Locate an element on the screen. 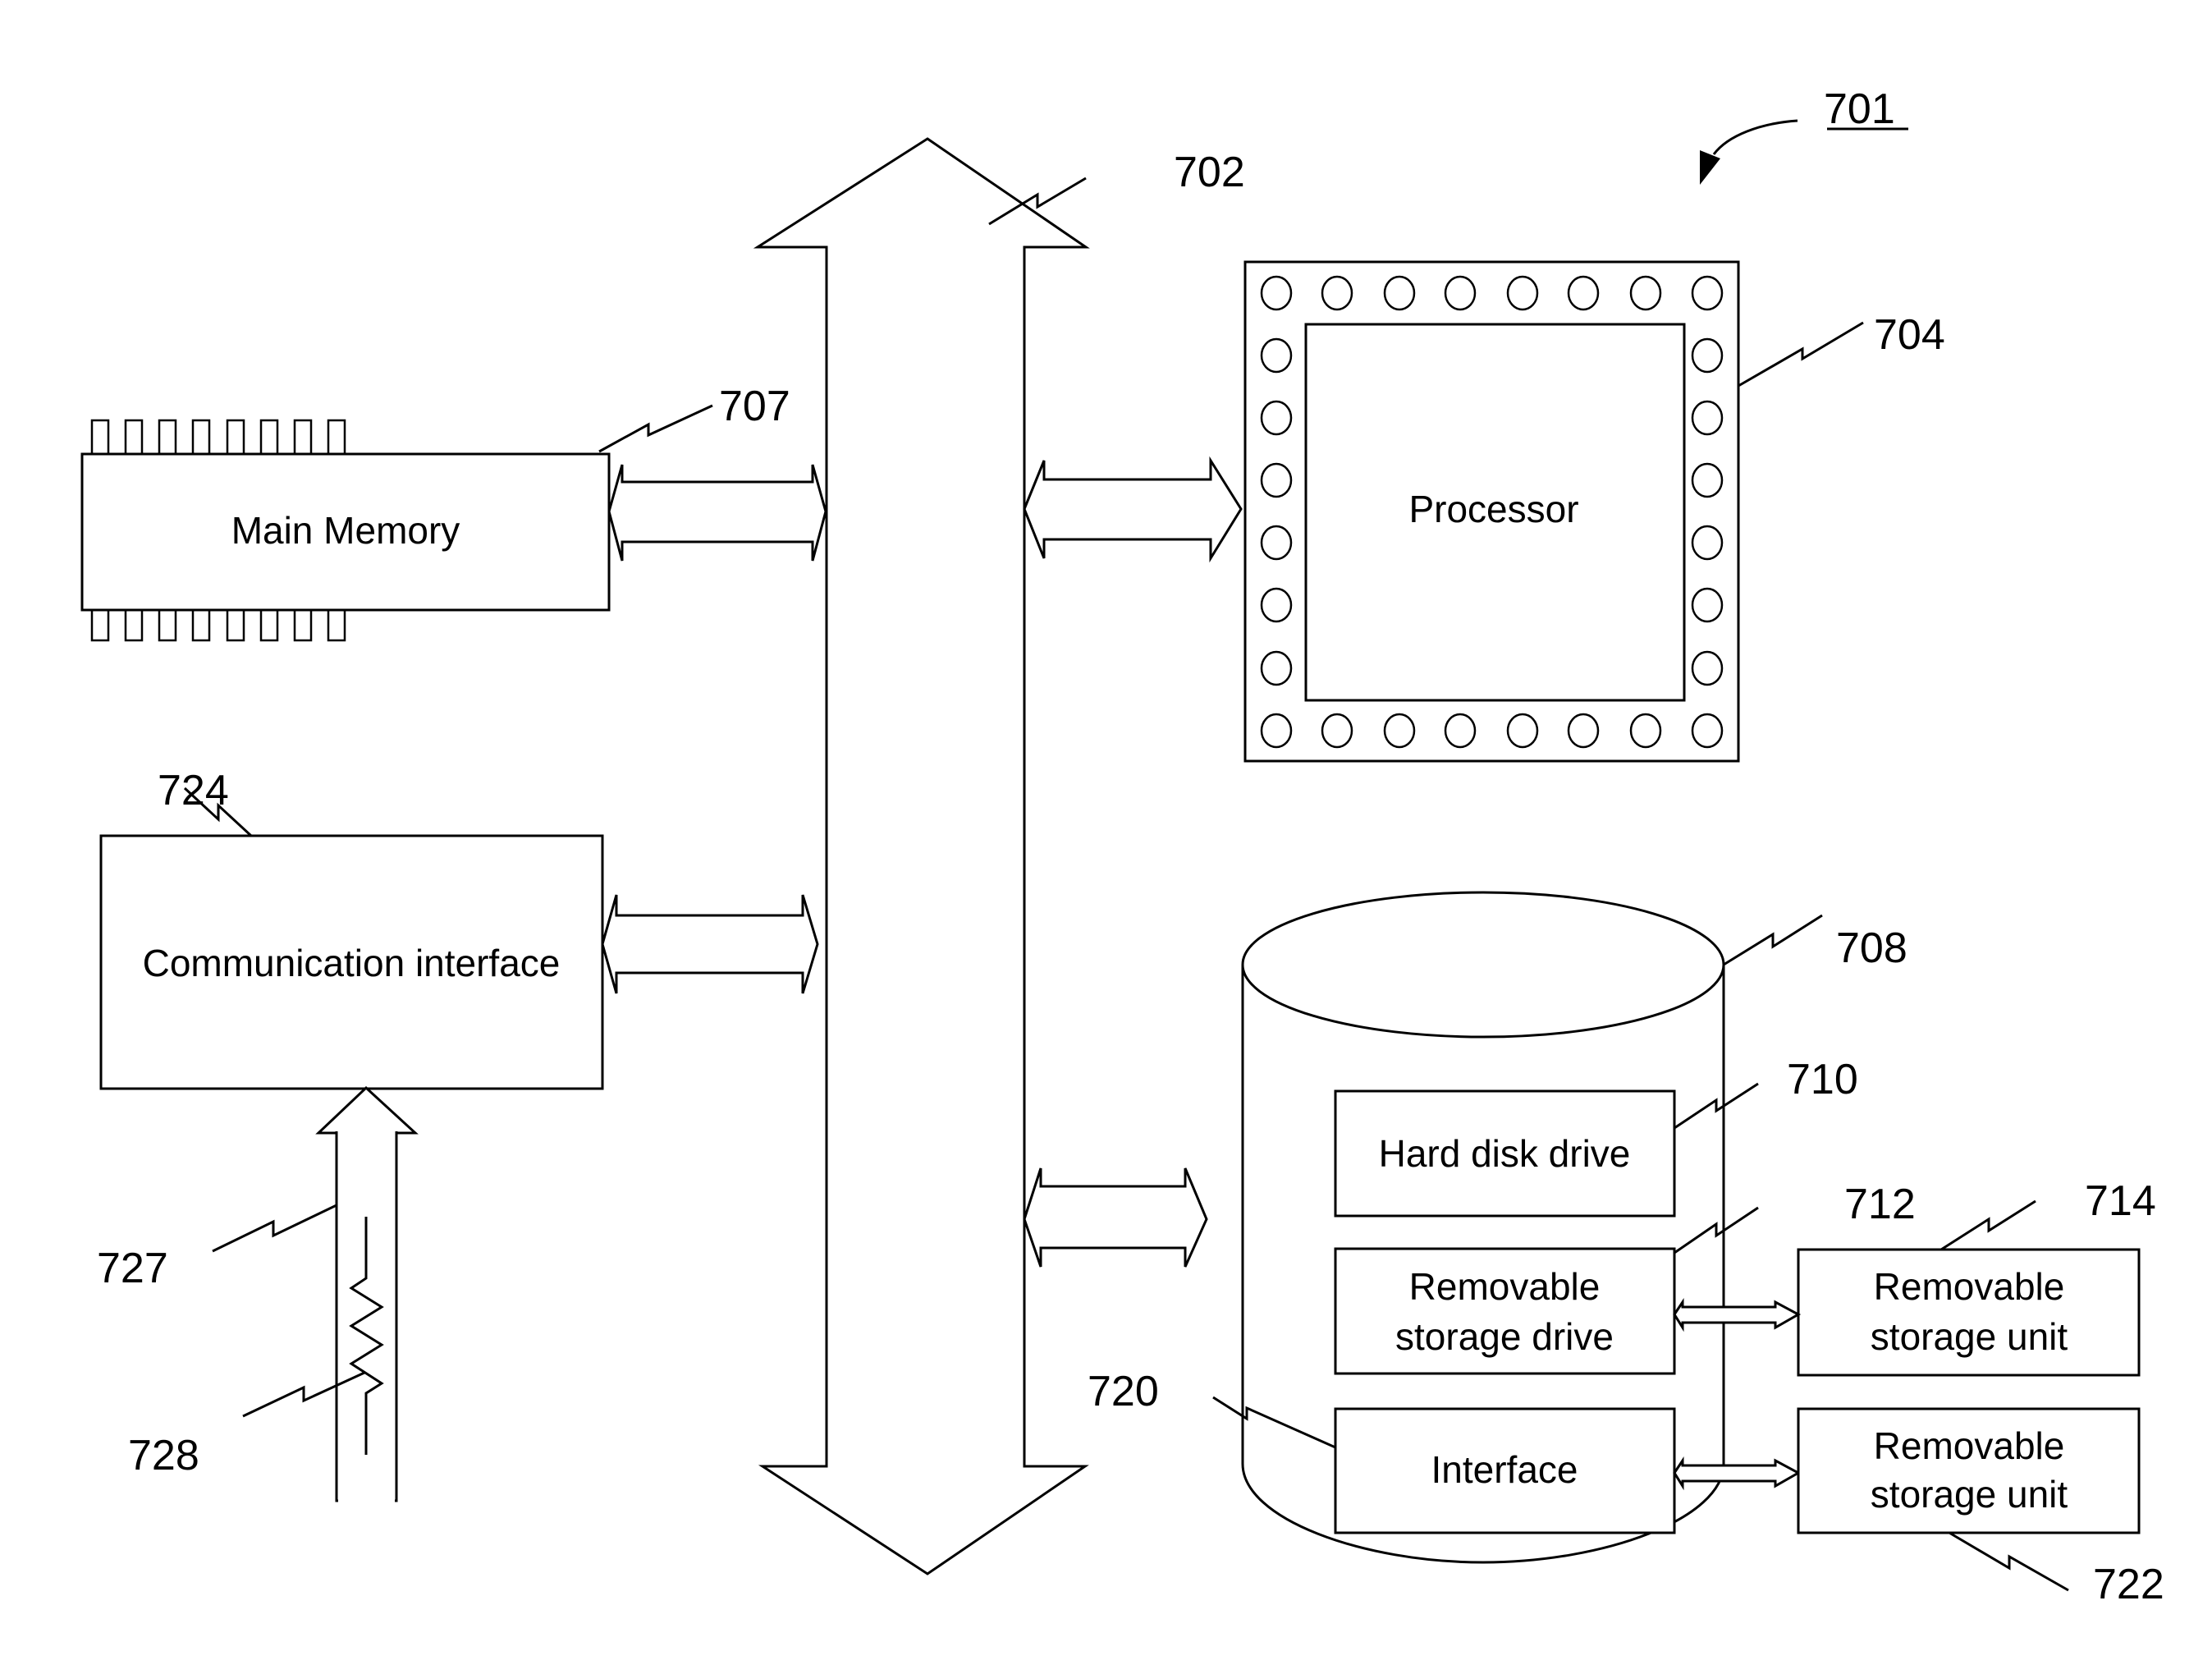 This screenshot has height=1674, width=2212. interface-rsu2-connector-arrow is located at coordinates (1737, 1473).